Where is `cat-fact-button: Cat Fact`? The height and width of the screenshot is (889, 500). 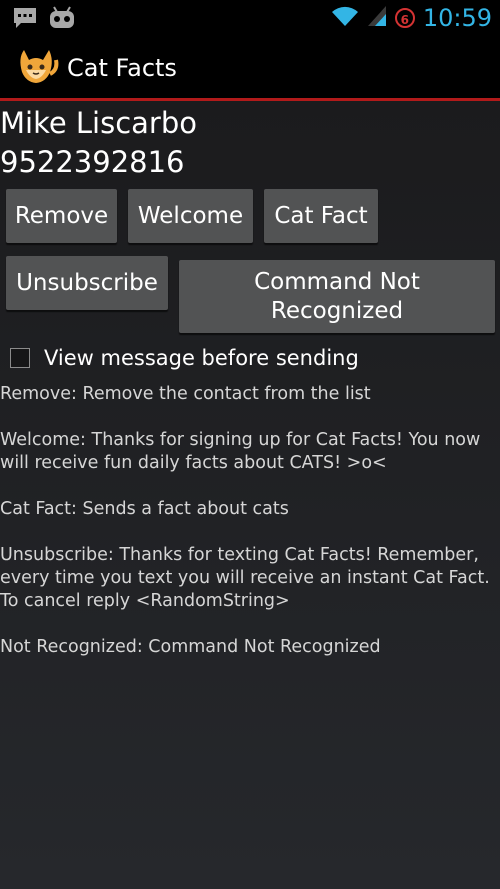 cat-fact-button: Cat Fact is located at coordinates (321, 216).